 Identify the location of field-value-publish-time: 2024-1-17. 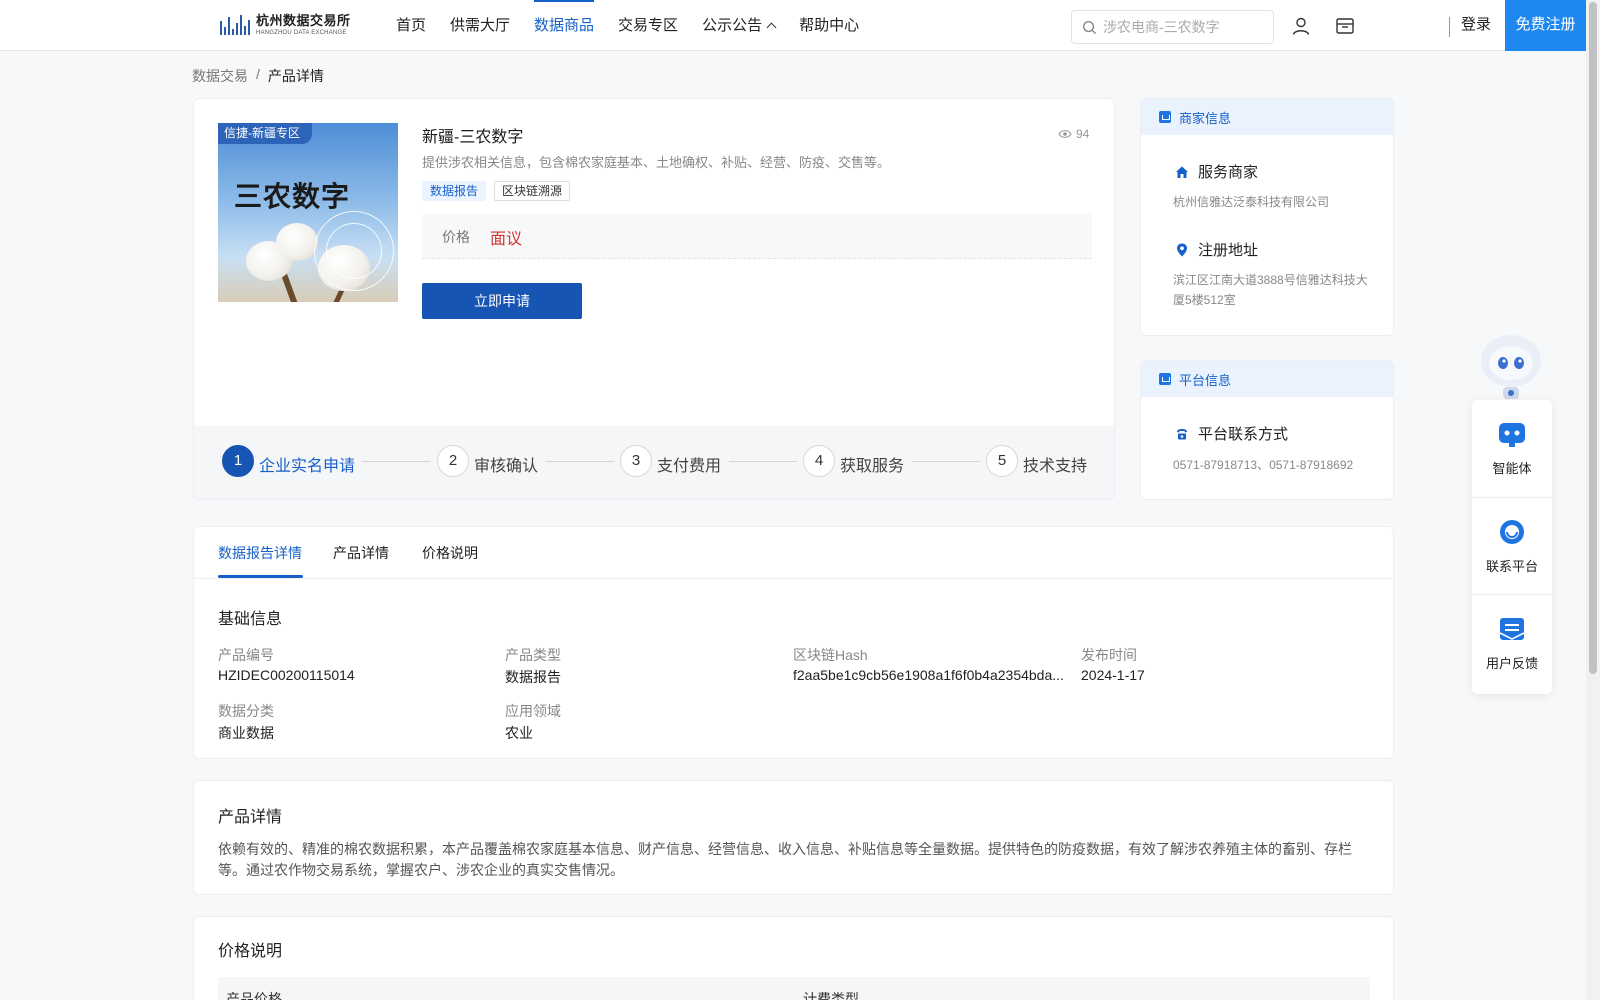
(1113, 675).